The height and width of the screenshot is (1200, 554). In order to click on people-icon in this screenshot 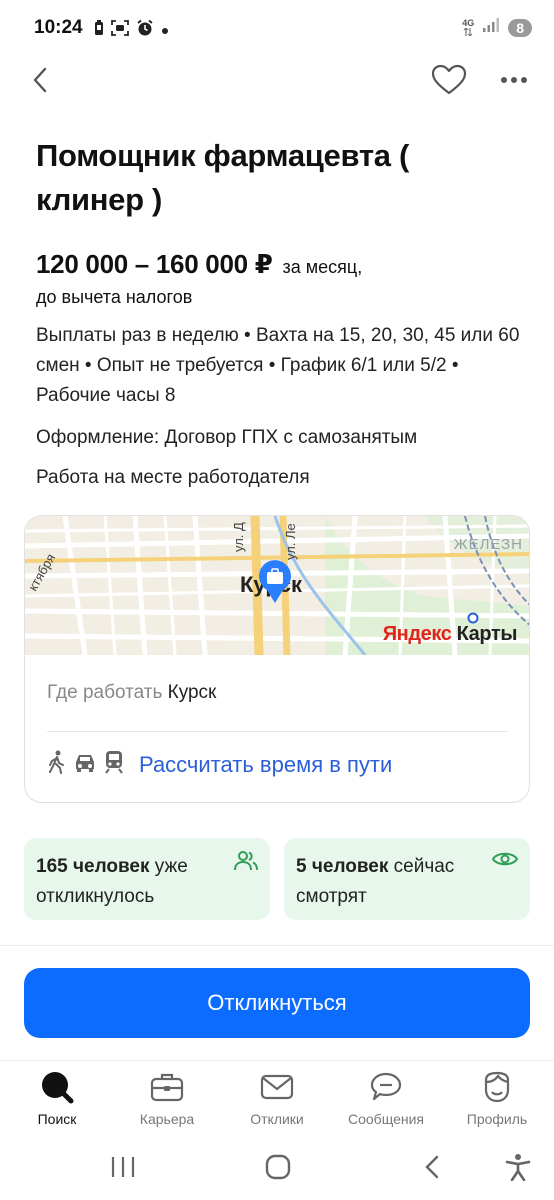, I will do `click(246, 863)`.